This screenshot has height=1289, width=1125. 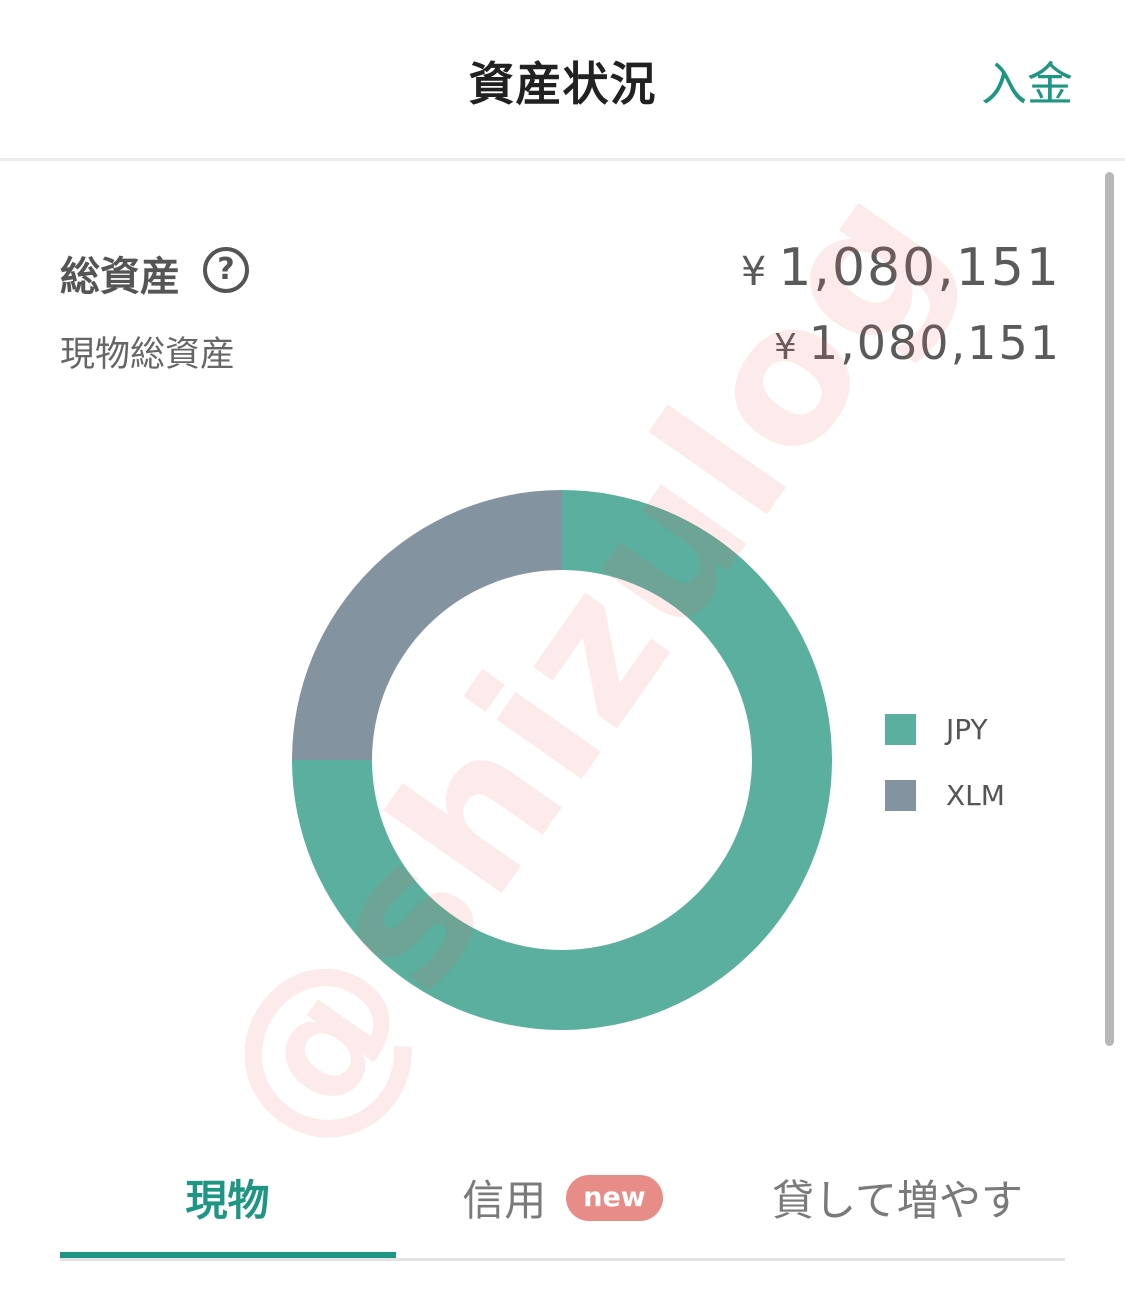 What do you see at coordinates (934, 343) in the screenshot?
I see `spot-assets-amount: 1,080,151` at bounding box center [934, 343].